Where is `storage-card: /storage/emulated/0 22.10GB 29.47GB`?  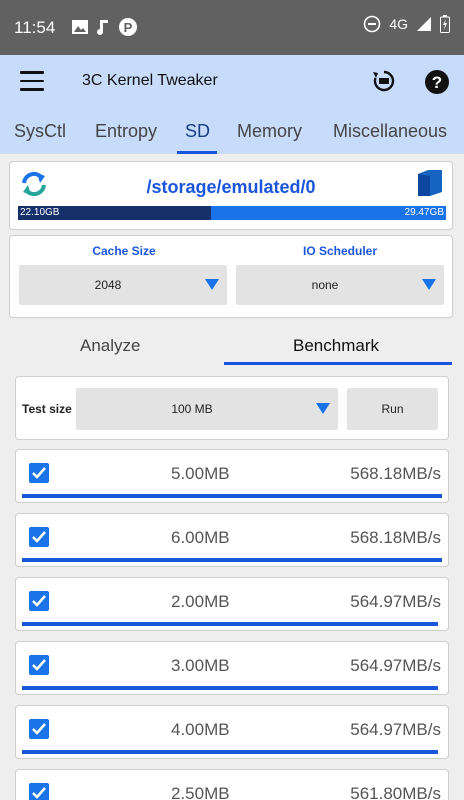
storage-card: /storage/emulated/0 22.10GB 29.47GB is located at coordinates (231, 195).